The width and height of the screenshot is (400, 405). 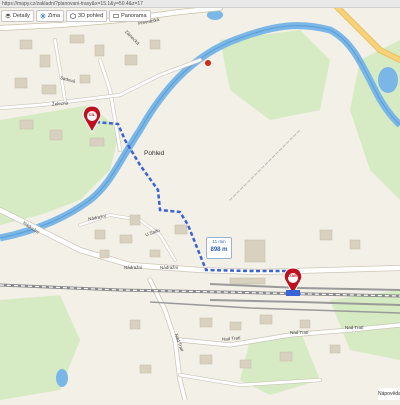 I want to click on start-marker, so click(x=292, y=282).